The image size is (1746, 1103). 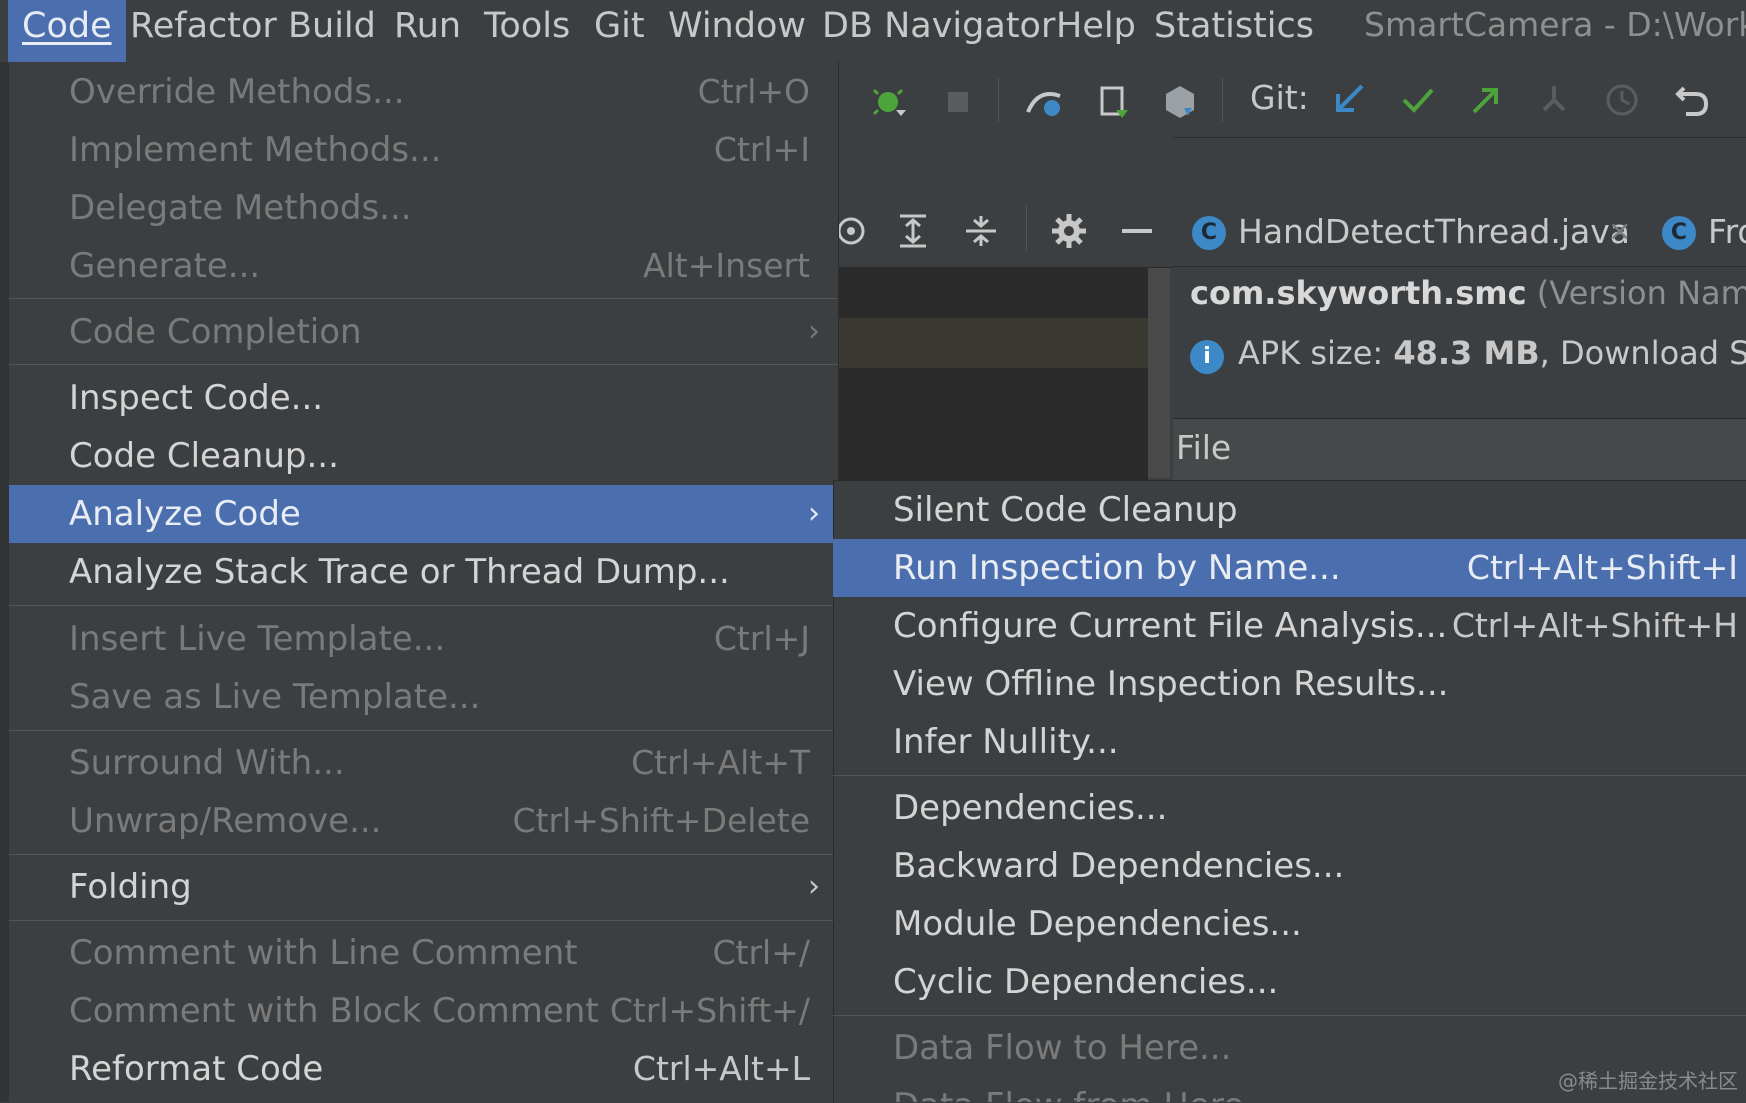 I want to click on minimize-icon, so click(x=1137, y=231).